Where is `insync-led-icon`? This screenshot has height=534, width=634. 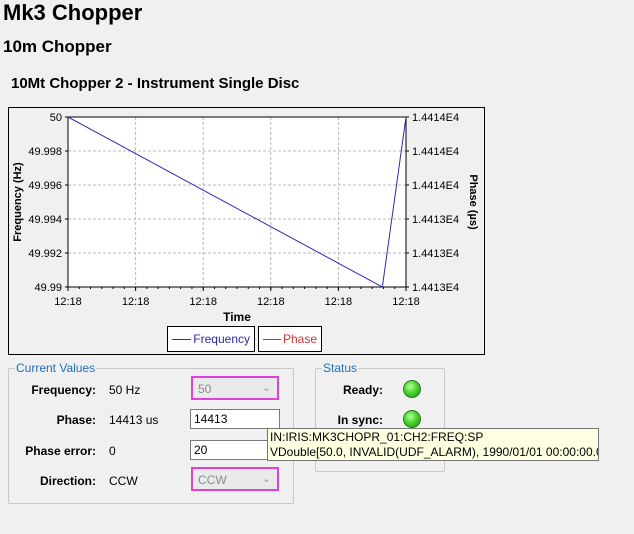 insync-led-icon is located at coordinates (412, 419).